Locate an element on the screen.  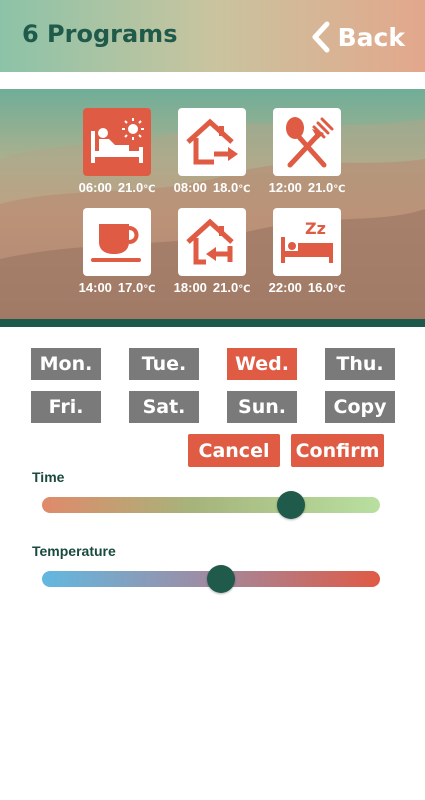
copy-button: Copy is located at coordinates (360, 407).